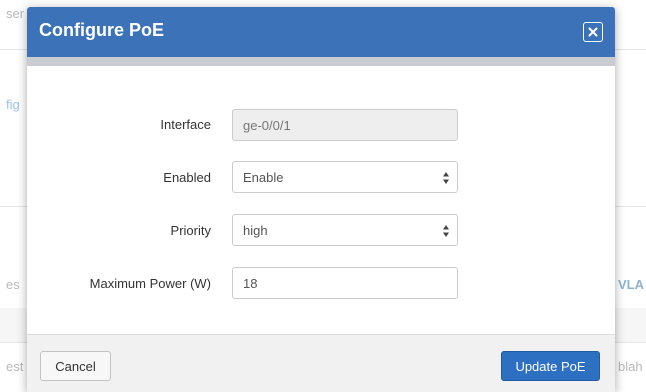  I want to click on interface-value: ge-0/0/1, so click(267, 125).